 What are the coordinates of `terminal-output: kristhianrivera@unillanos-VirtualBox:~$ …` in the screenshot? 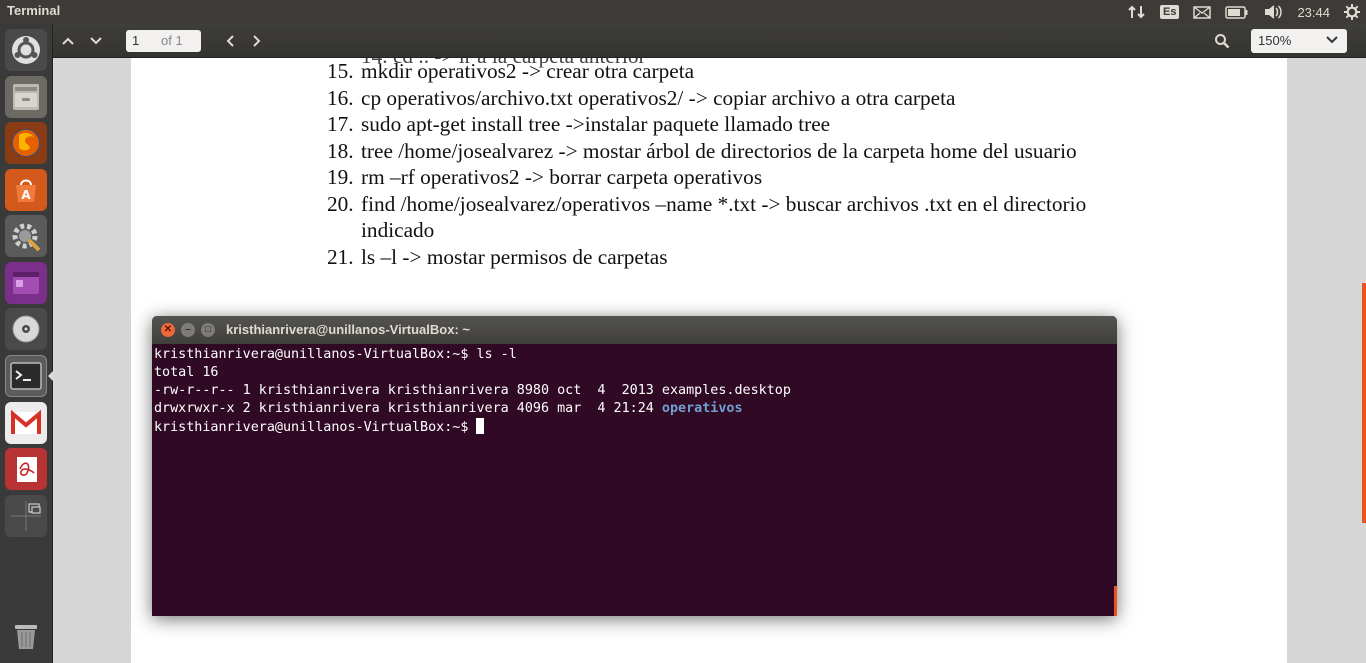 It's located at (472, 391).